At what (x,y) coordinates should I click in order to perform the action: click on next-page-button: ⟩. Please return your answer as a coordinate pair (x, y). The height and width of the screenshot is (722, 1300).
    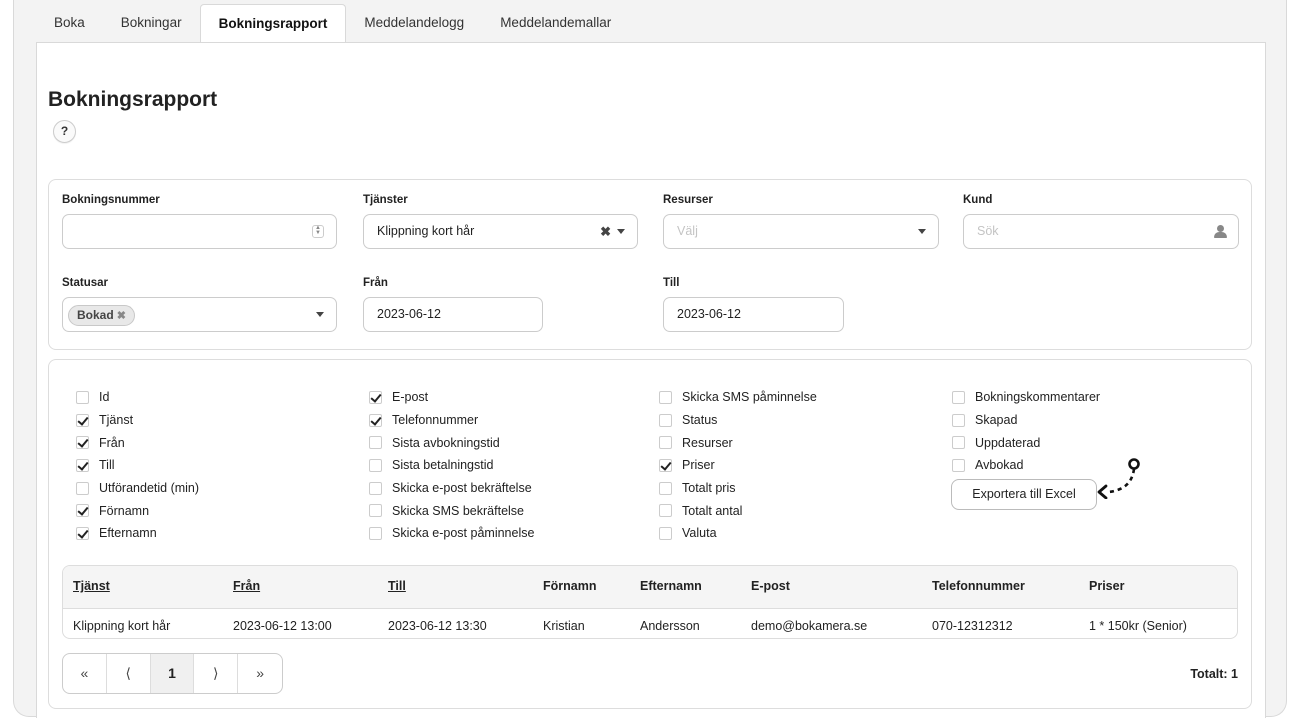
    Looking at the image, I should click on (216, 673).